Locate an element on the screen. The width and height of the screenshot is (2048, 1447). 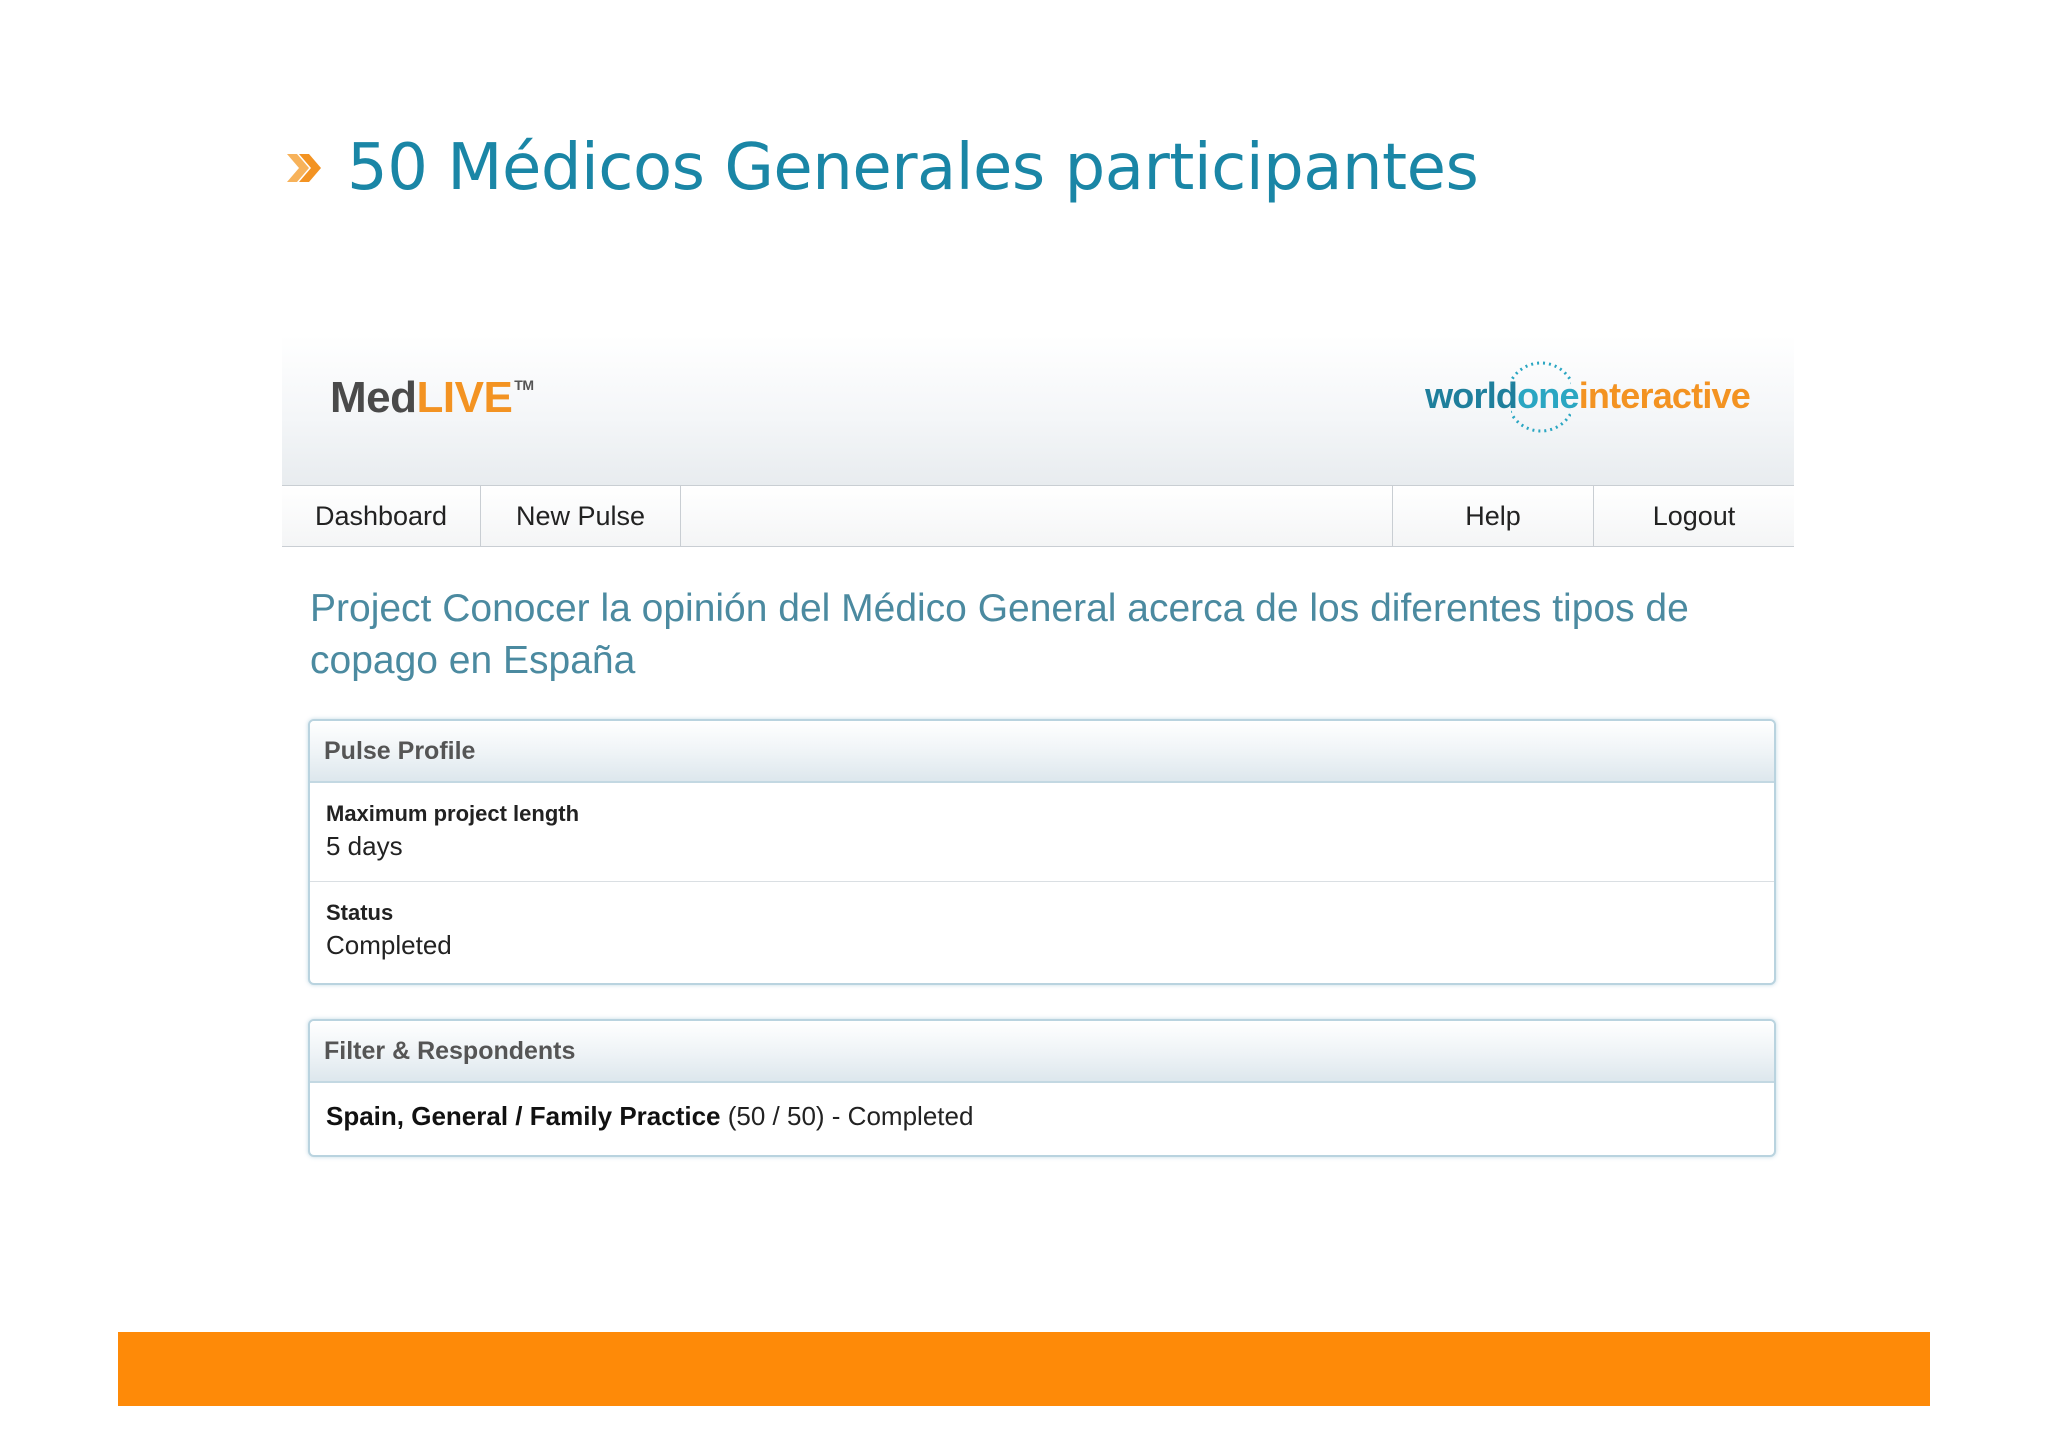
app-header: MedLIVE TM world oneinteractive is located at coordinates (1038, 410).